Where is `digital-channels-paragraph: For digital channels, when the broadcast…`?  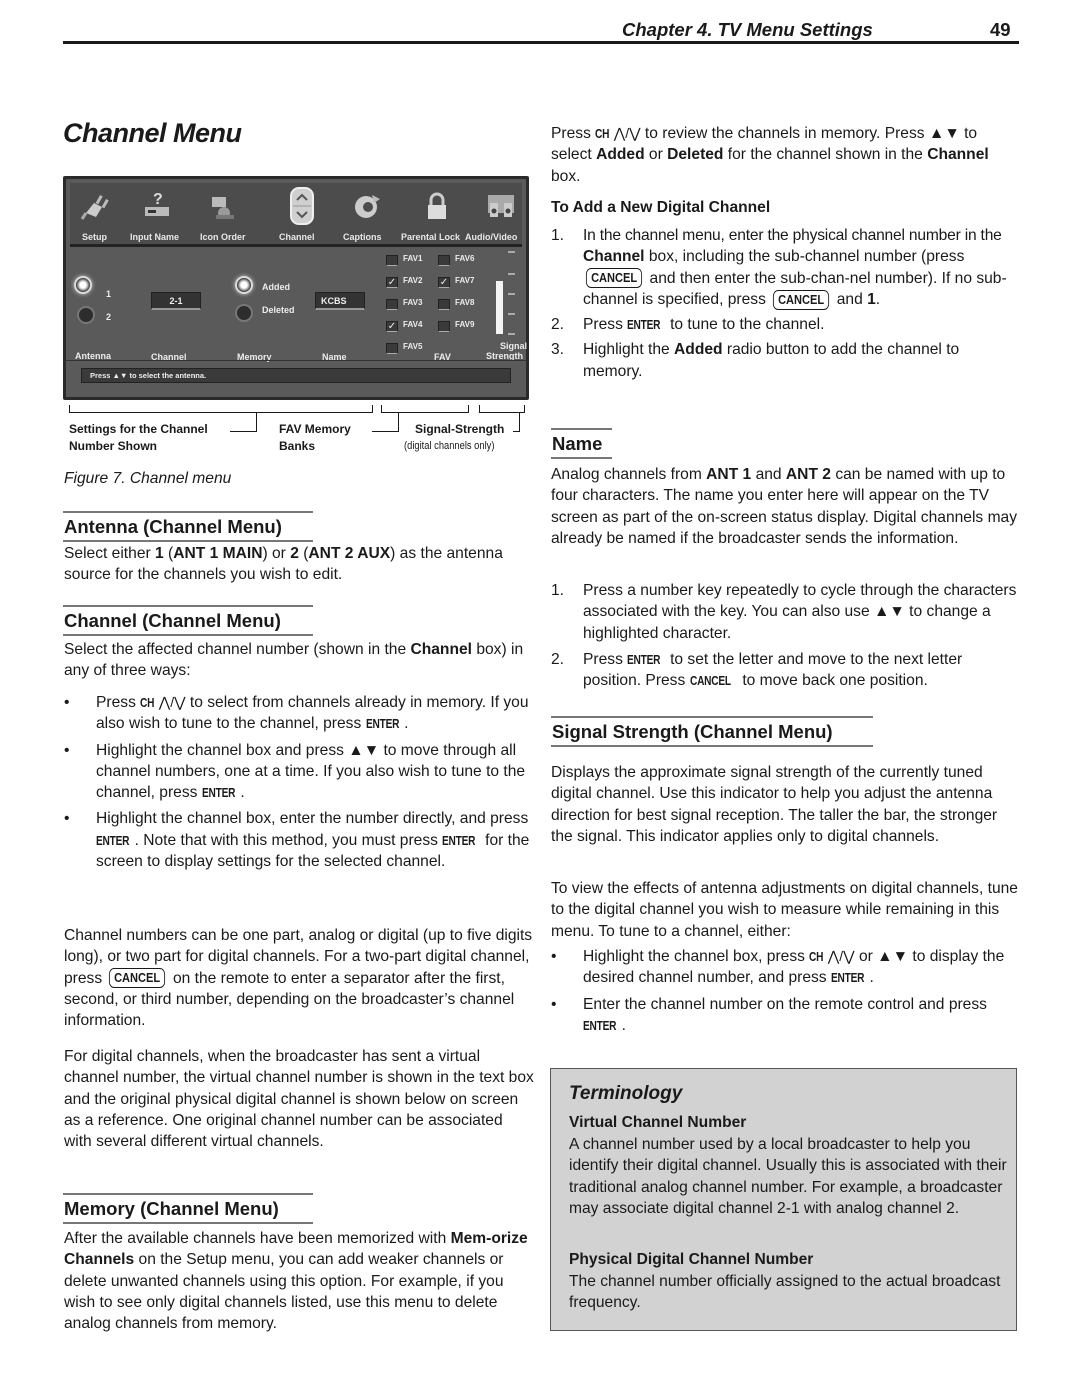 digital-channels-paragraph: For digital channels, when the broadcast… is located at coordinates (299, 1099).